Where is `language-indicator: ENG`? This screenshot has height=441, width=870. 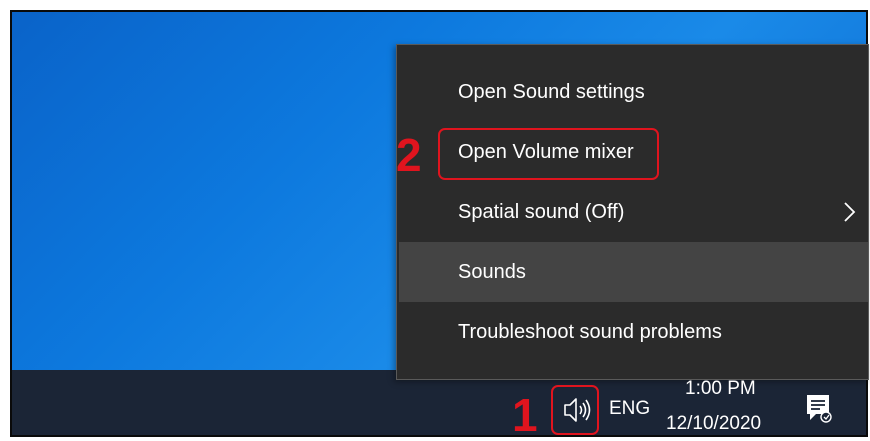 language-indicator: ENG is located at coordinates (629, 409).